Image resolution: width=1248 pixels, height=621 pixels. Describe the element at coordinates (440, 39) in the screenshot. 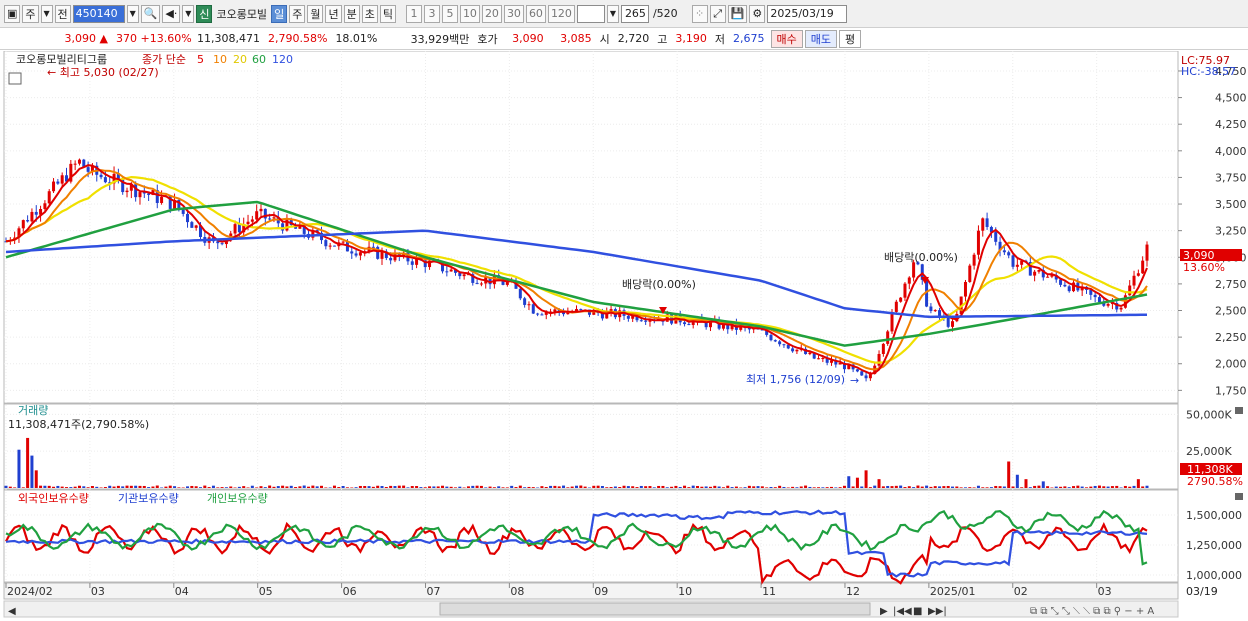

I see `trade-amount: 33,929백만` at that location.